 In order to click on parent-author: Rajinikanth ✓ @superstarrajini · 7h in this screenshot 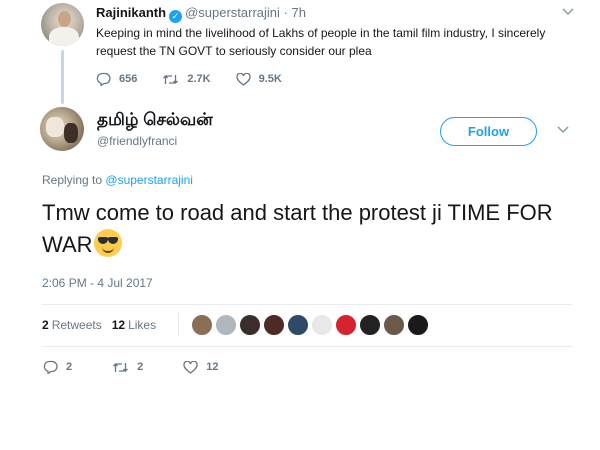, I will do `click(201, 14)`.